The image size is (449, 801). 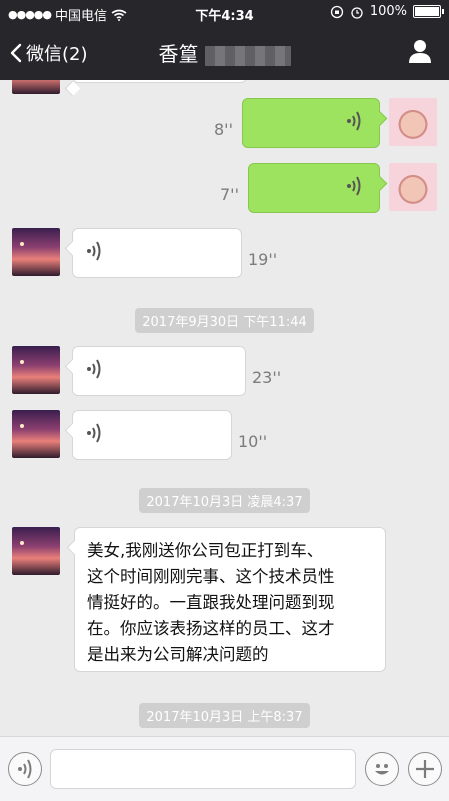 What do you see at coordinates (420, 51) in the screenshot?
I see `person-icon` at bounding box center [420, 51].